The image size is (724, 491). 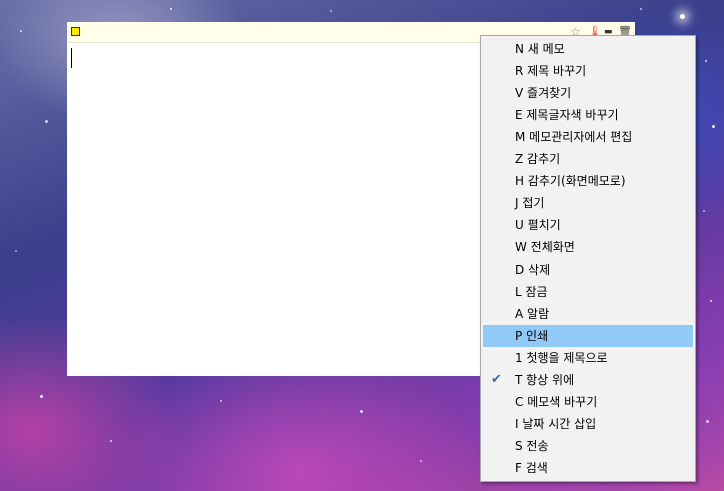 What do you see at coordinates (588, 292) in the screenshot?
I see `menu-item: L 잠금` at bounding box center [588, 292].